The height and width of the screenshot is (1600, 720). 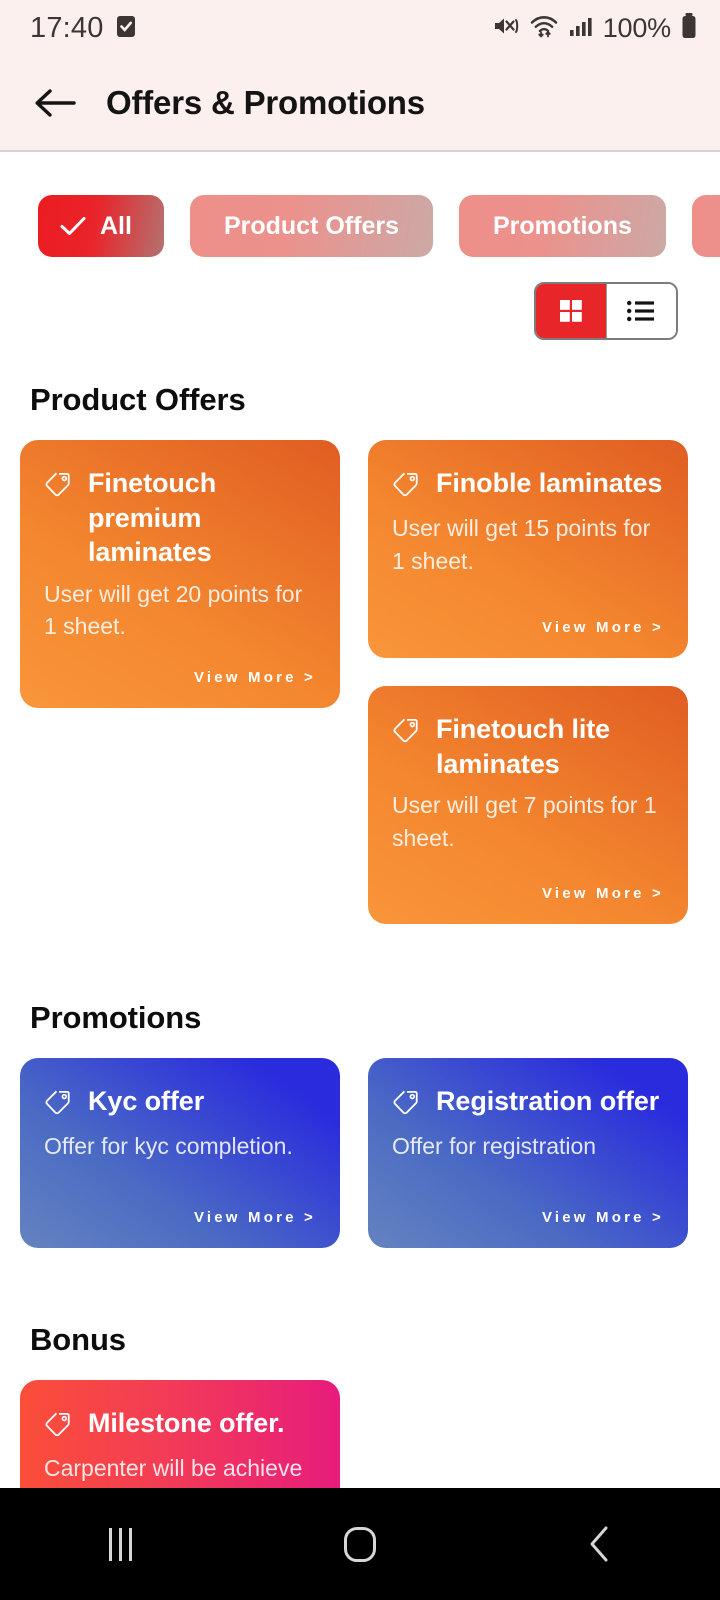 What do you see at coordinates (360, 28) in the screenshot?
I see `status-bar: 17:40 100%` at bounding box center [360, 28].